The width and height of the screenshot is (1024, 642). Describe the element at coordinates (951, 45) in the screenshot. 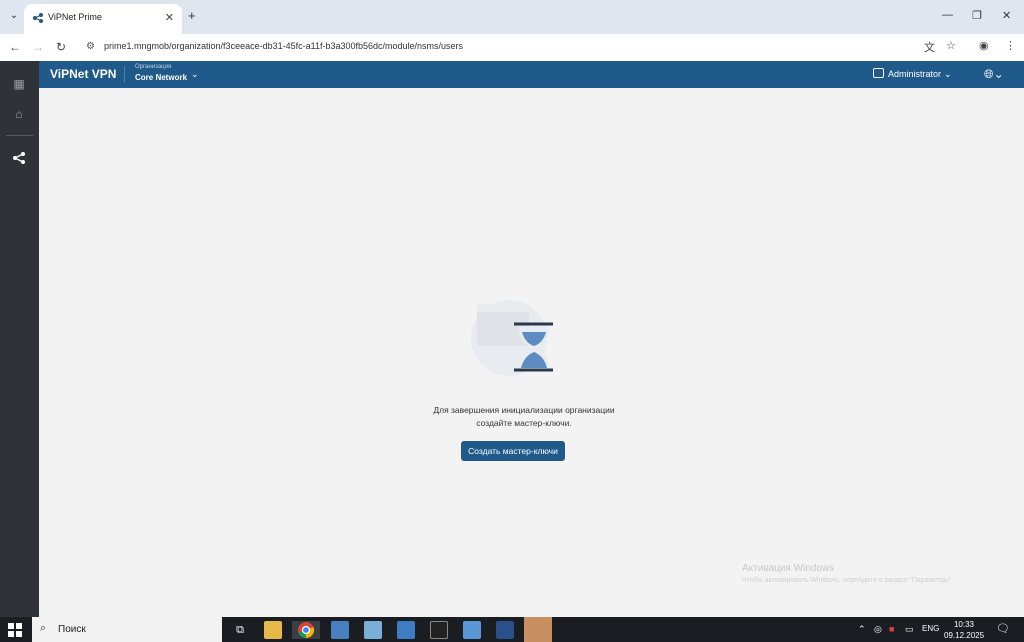

I see `bookmark-star-icon: ☆` at that location.